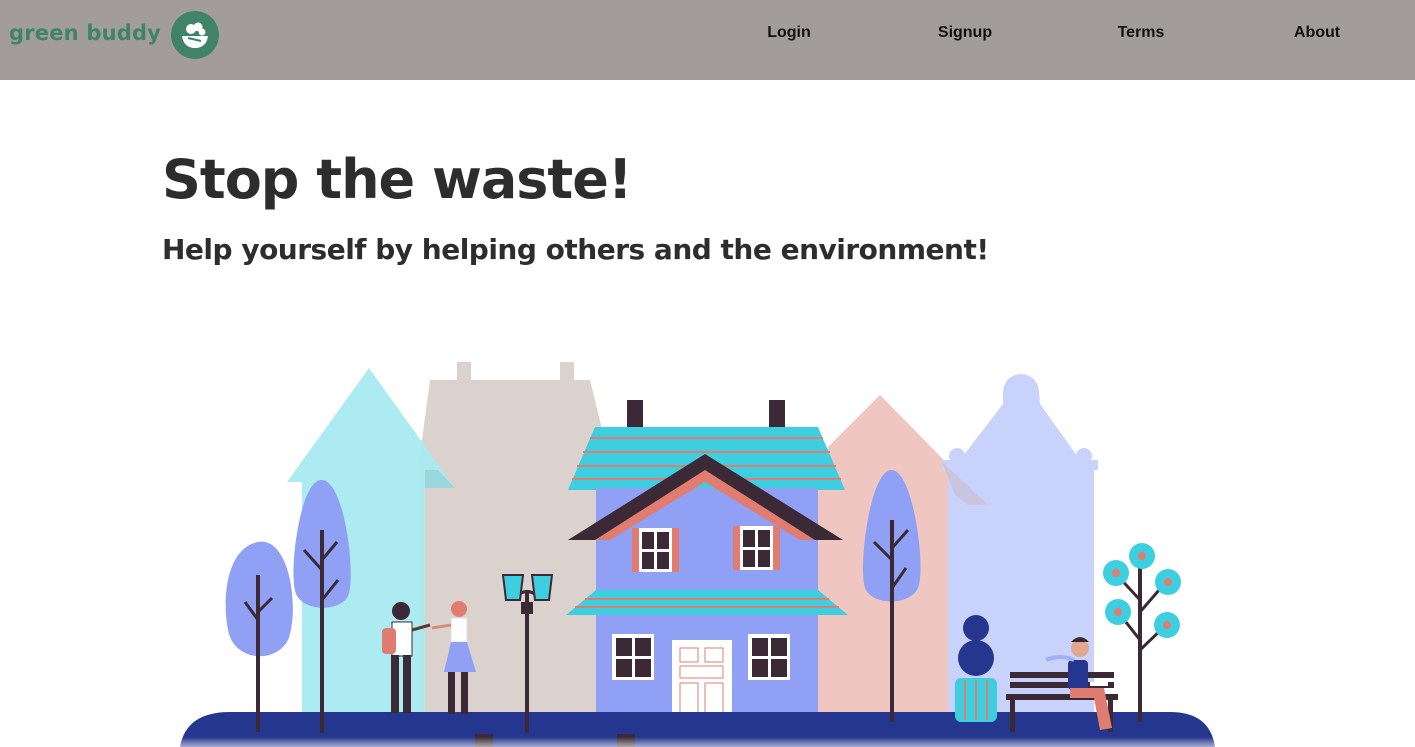 Image resolution: width=1415 pixels, height=747 pixels. Describe the element at coordinates (707, 742) in the screenshot. I see `bottom-fade` at that location.